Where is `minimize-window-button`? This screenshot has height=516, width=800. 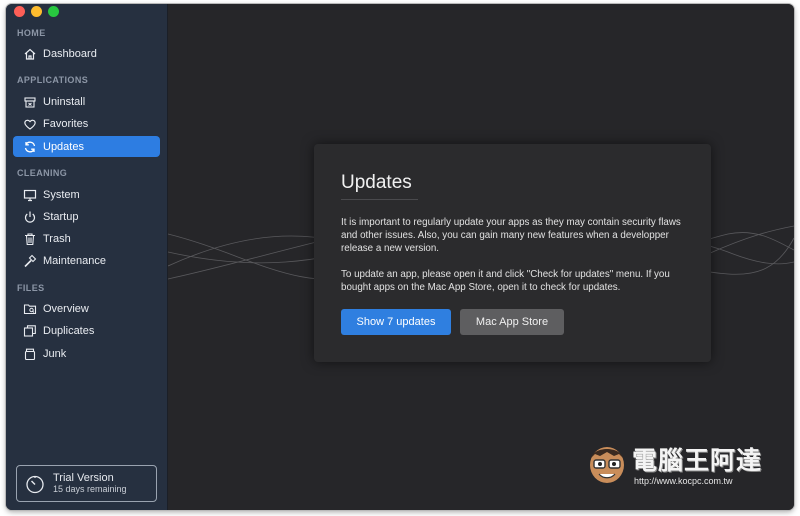
minimize-window-button is located at coordinates (36, 11).